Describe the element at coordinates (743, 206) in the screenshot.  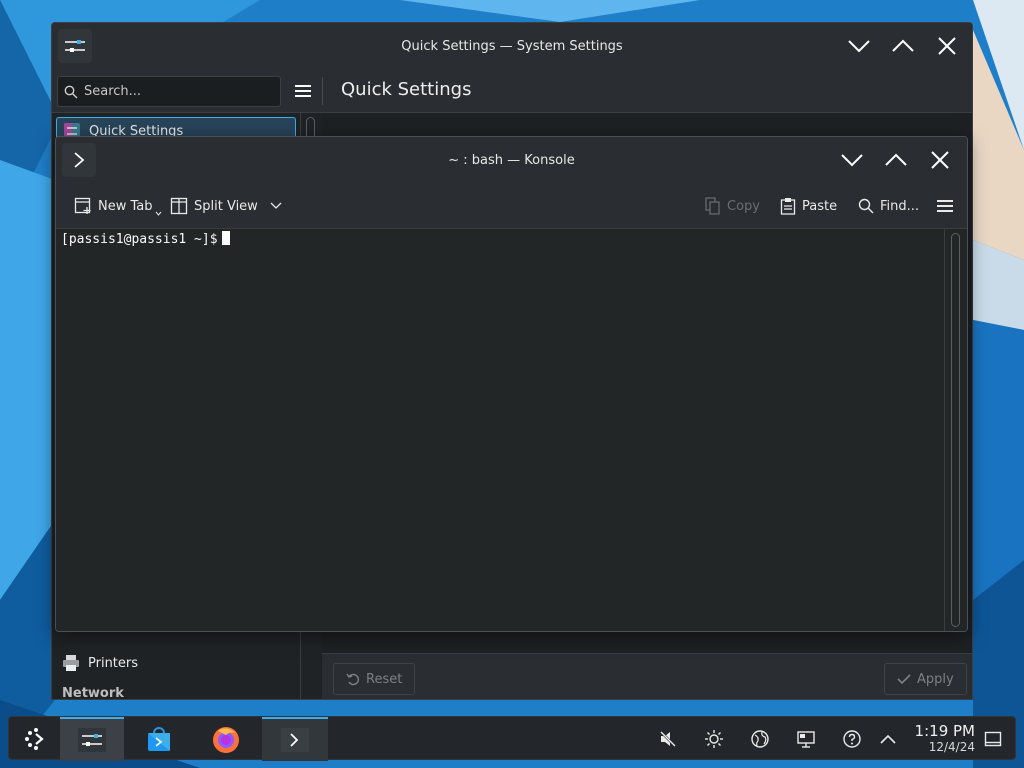
I see `copy-label: Copy` at that location.